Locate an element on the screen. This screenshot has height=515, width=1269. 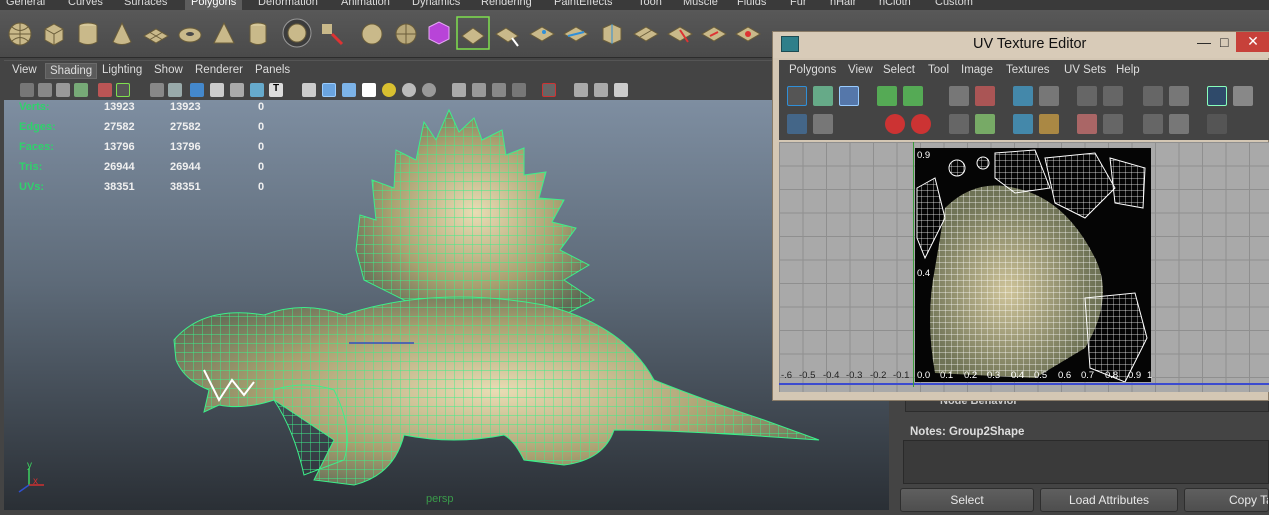
uv-smudge-icon is located at coordinates (823, 96).